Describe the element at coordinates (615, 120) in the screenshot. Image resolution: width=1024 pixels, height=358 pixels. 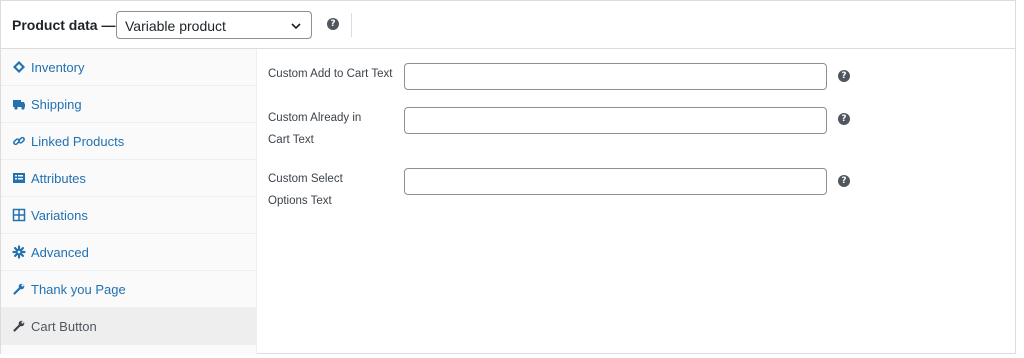
I see `custom-already-in-cart-input` at that location.